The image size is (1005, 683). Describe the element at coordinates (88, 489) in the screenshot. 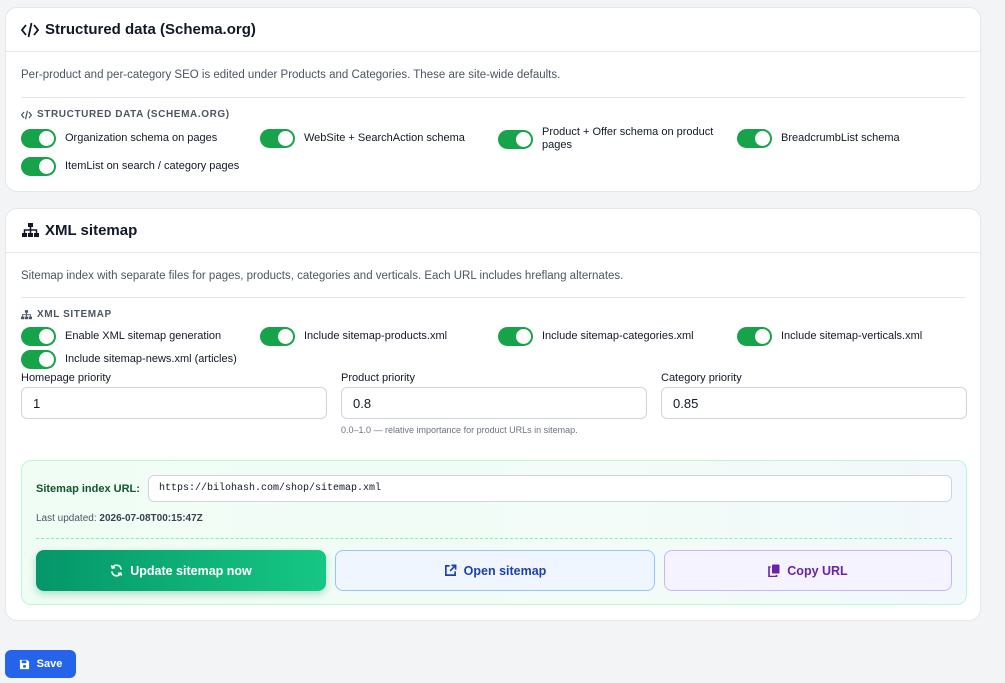

I see `sitemap-index-label: Sitemap index URL:` at that location.